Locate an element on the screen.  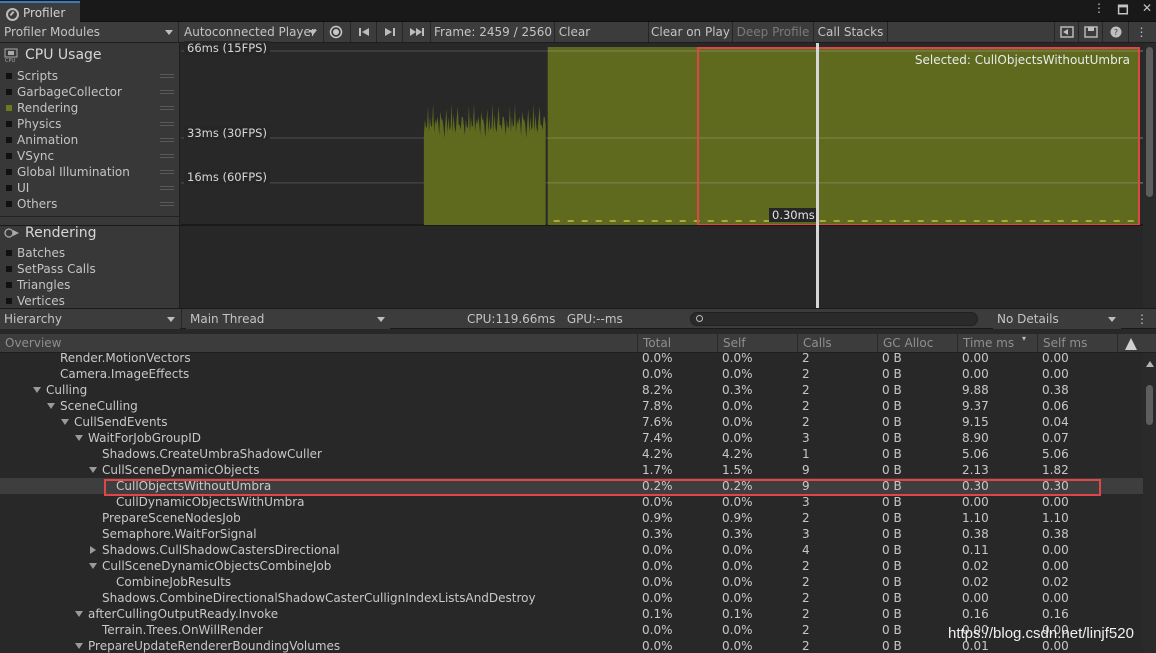
clear-button: Clear is located at coordinates (574, 32).